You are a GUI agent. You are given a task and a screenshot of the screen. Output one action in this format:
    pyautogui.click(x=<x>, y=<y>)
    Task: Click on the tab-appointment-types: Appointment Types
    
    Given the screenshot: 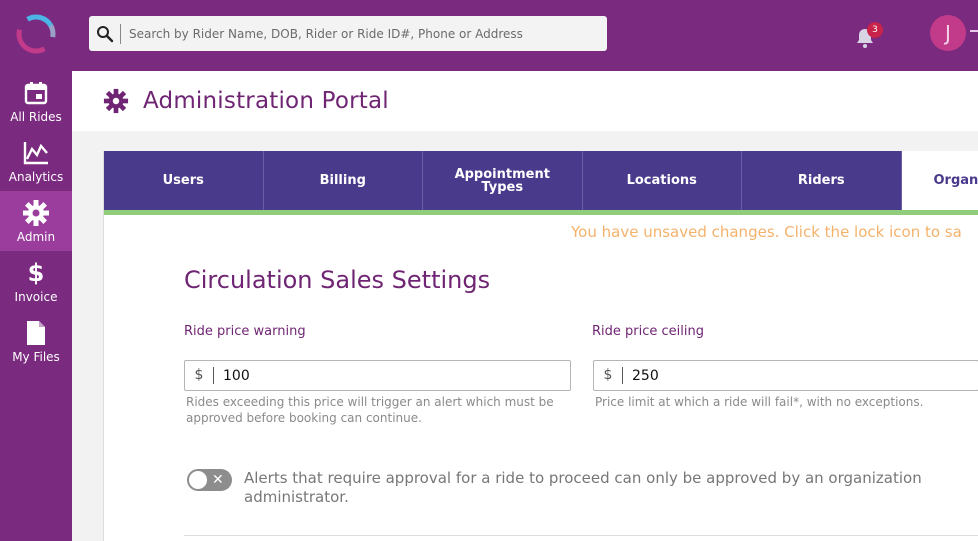 What is the action you would take?
    pyautogui.click(x=503, y=180)
    